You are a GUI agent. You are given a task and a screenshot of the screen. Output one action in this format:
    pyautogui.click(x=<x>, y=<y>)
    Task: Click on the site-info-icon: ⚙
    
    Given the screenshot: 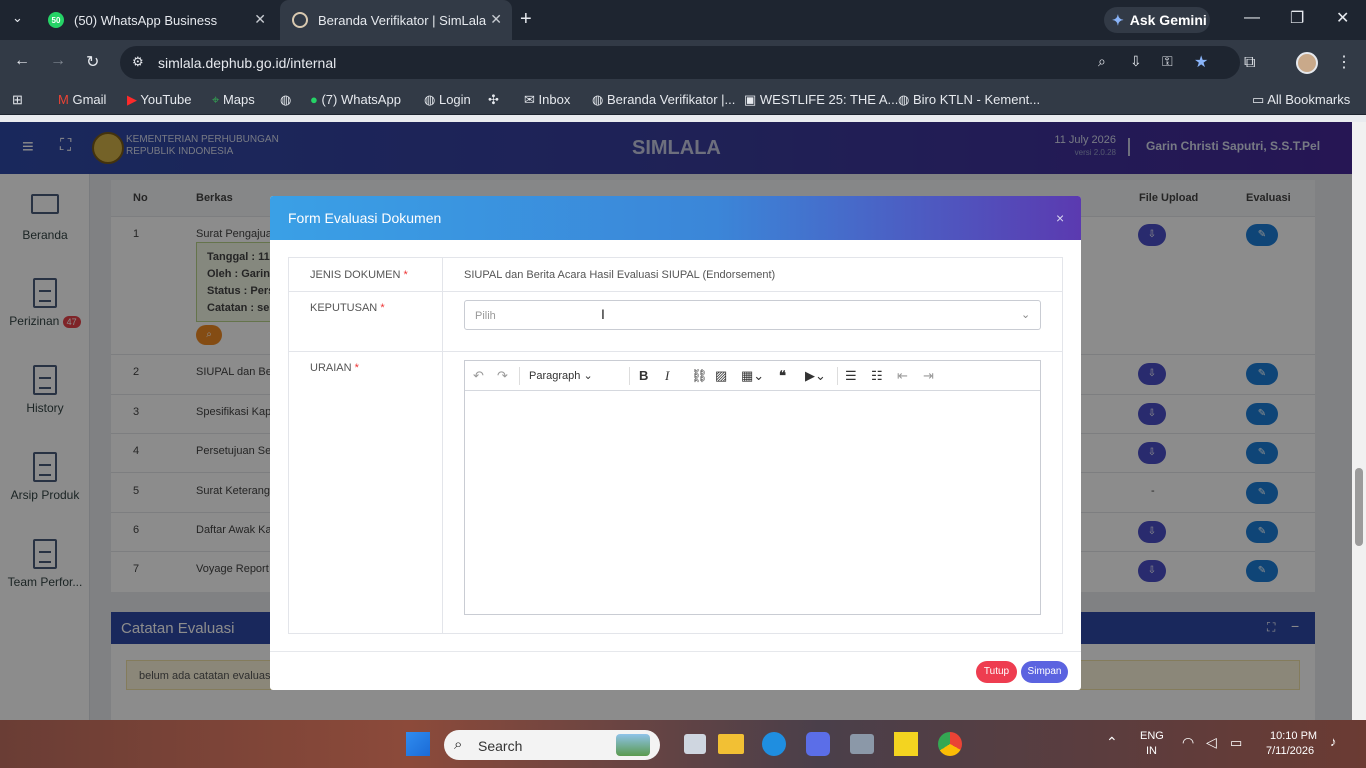 What is the action you would take?
    pyautogui.click(x=138, y=62)
    